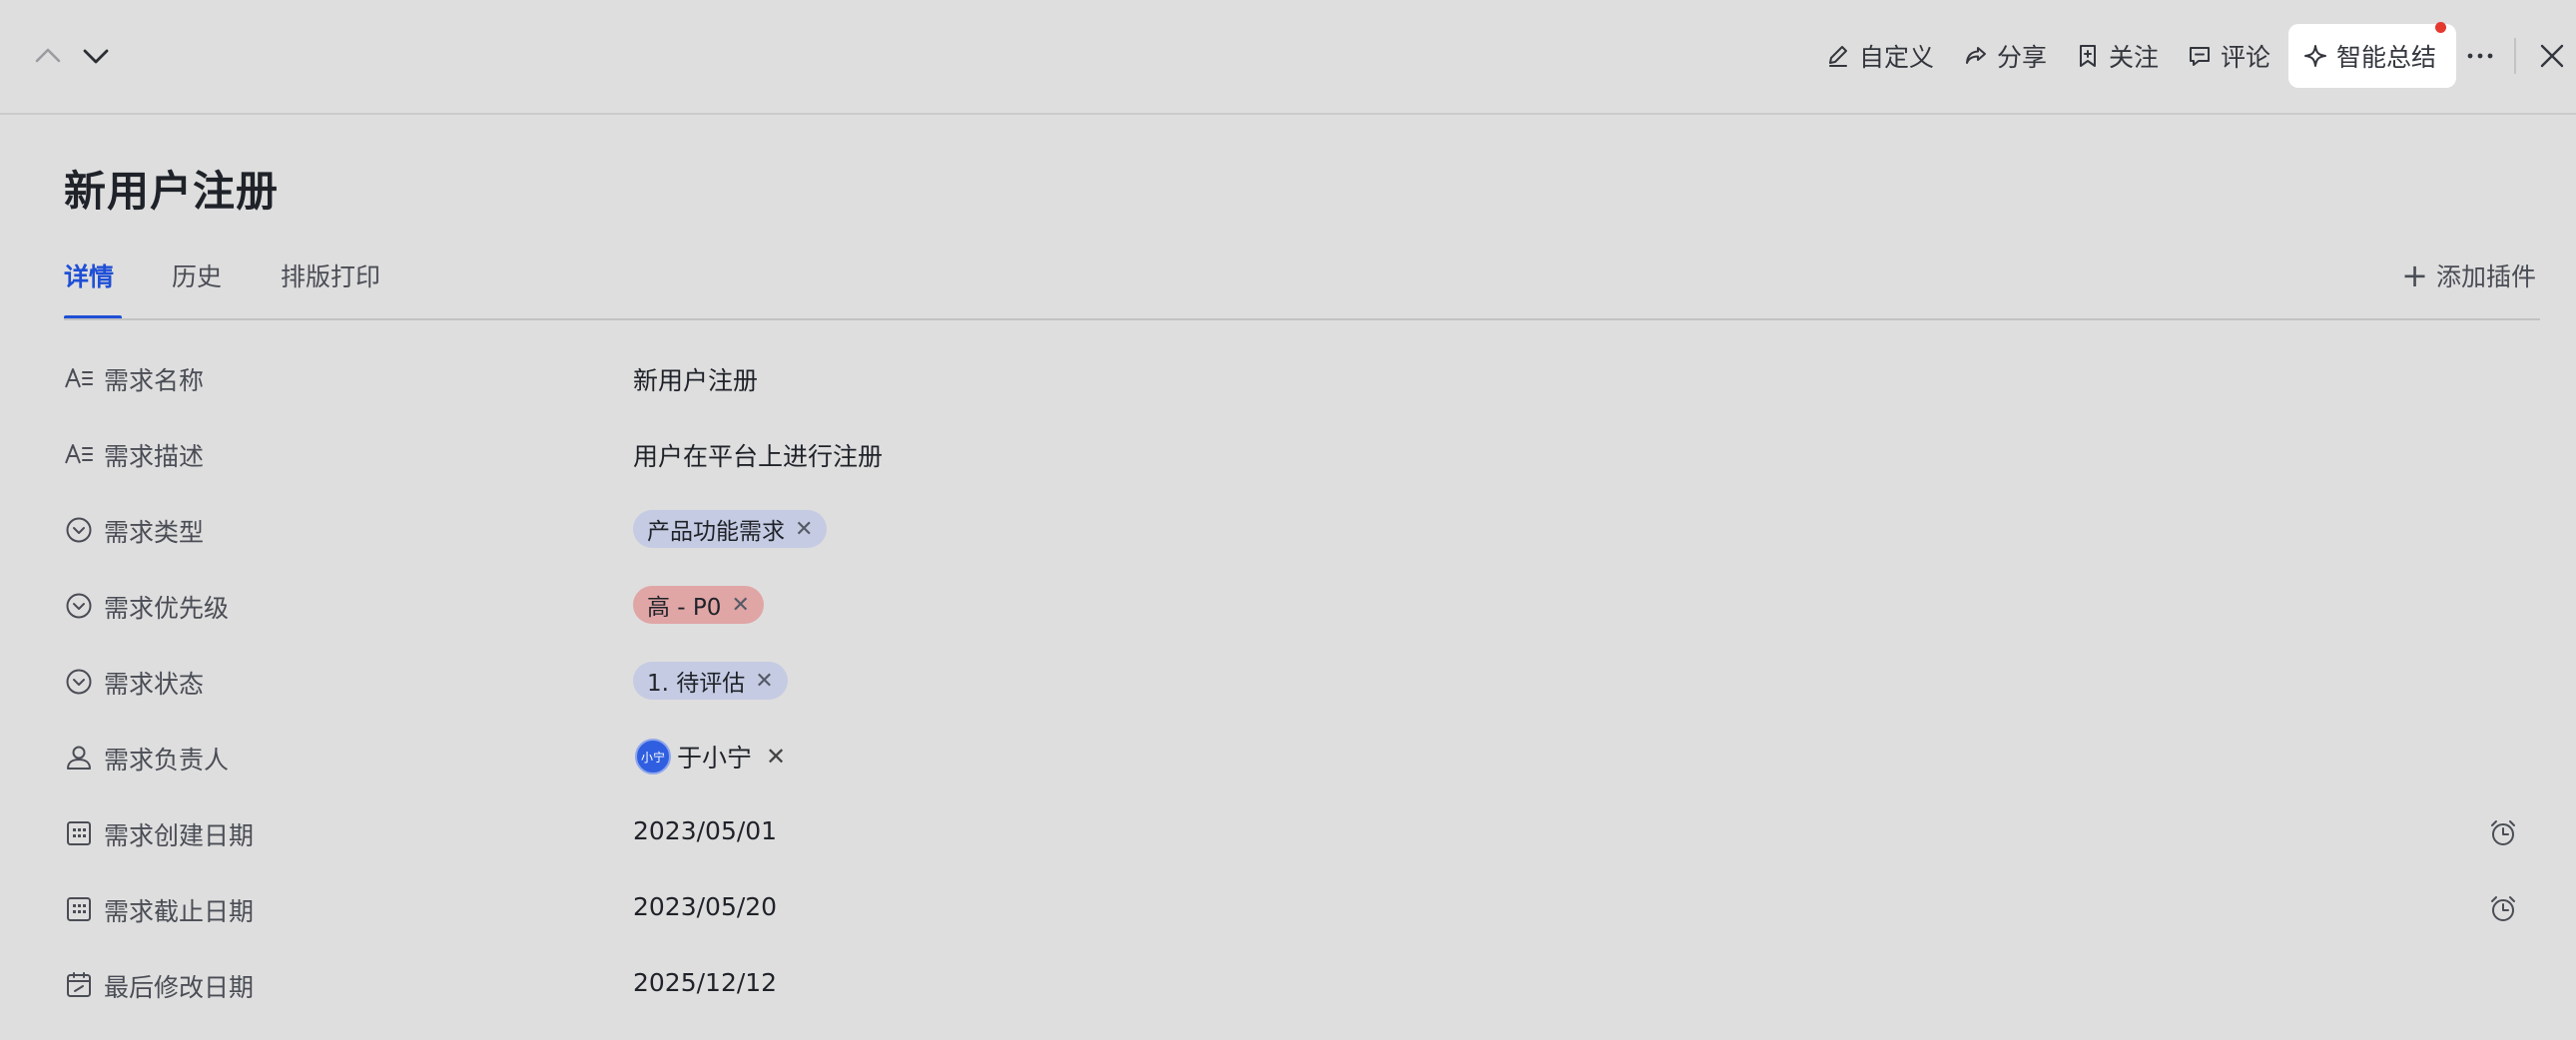 Image resolution: width=2576 pixels, height=1040 pixels. I want to click on previous-record-button, so click(48, 56).